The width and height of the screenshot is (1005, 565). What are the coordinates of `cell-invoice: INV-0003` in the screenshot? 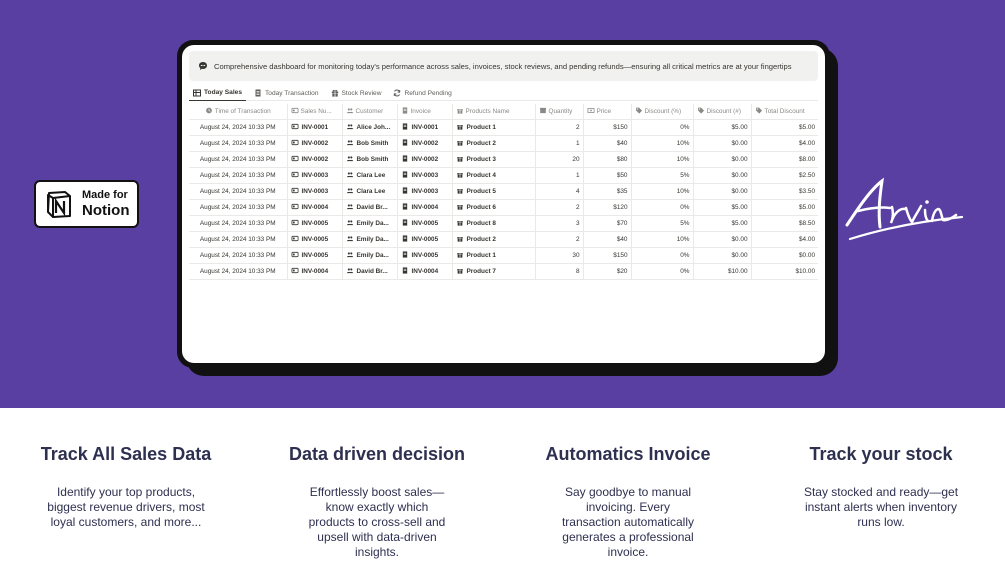 It's located at (425, 191).